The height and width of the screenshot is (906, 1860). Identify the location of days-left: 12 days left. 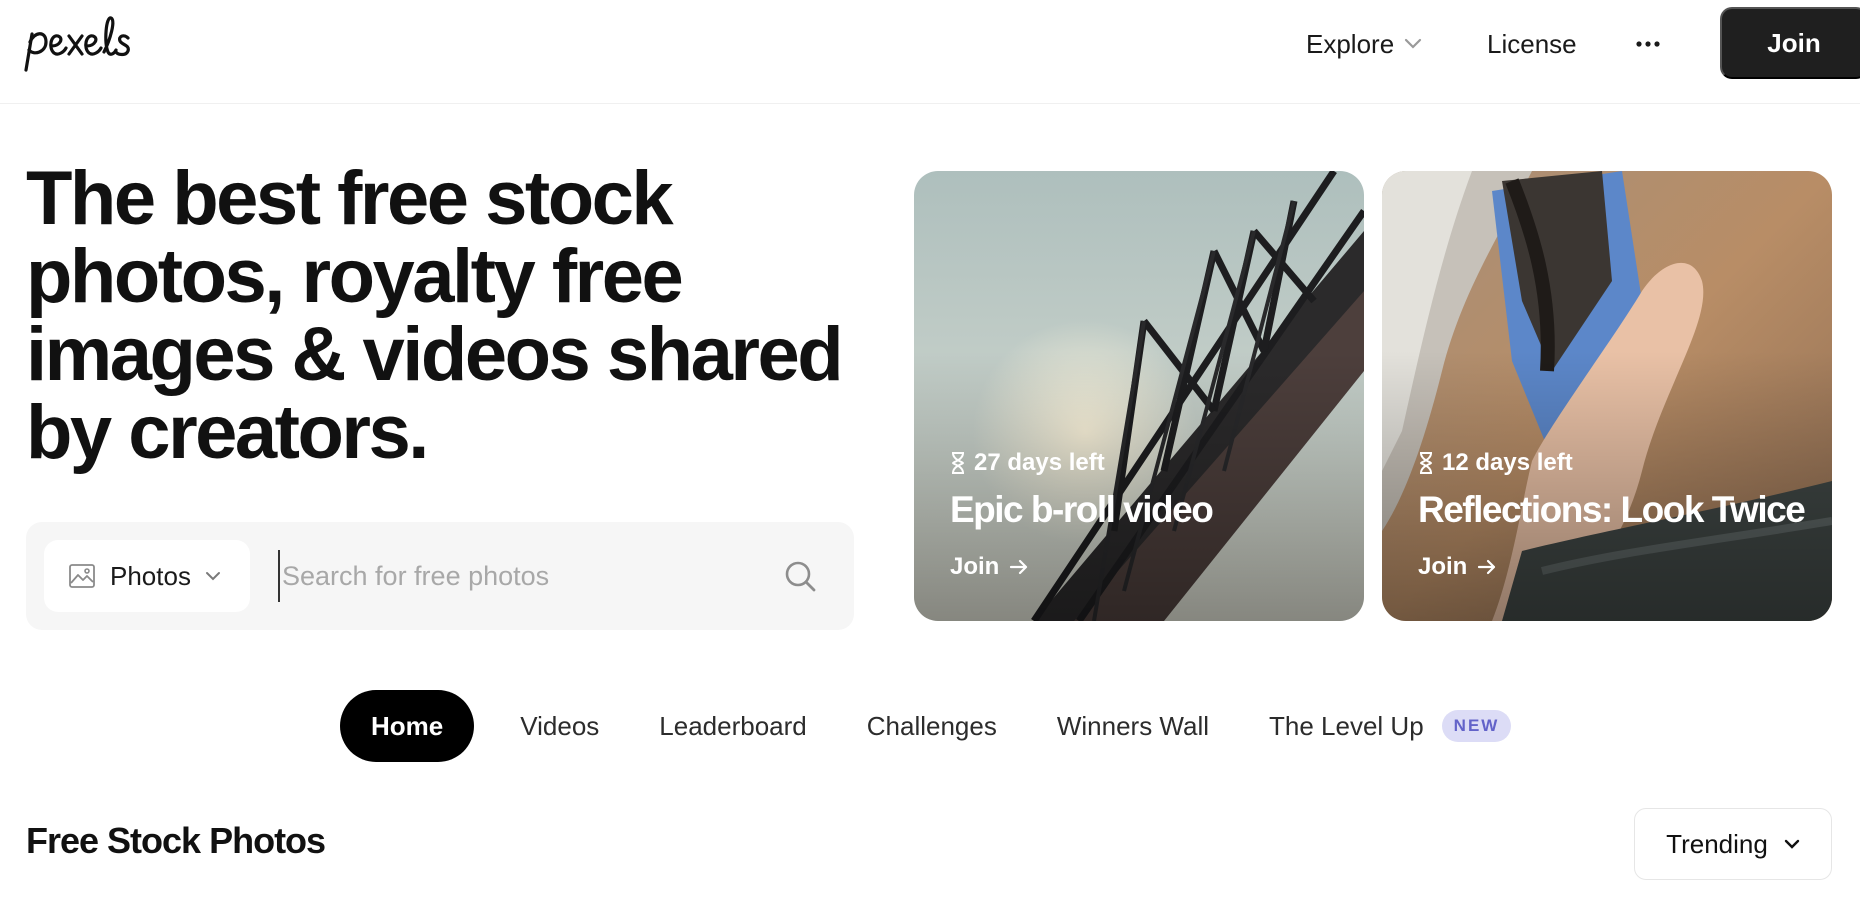
(1495, 463).